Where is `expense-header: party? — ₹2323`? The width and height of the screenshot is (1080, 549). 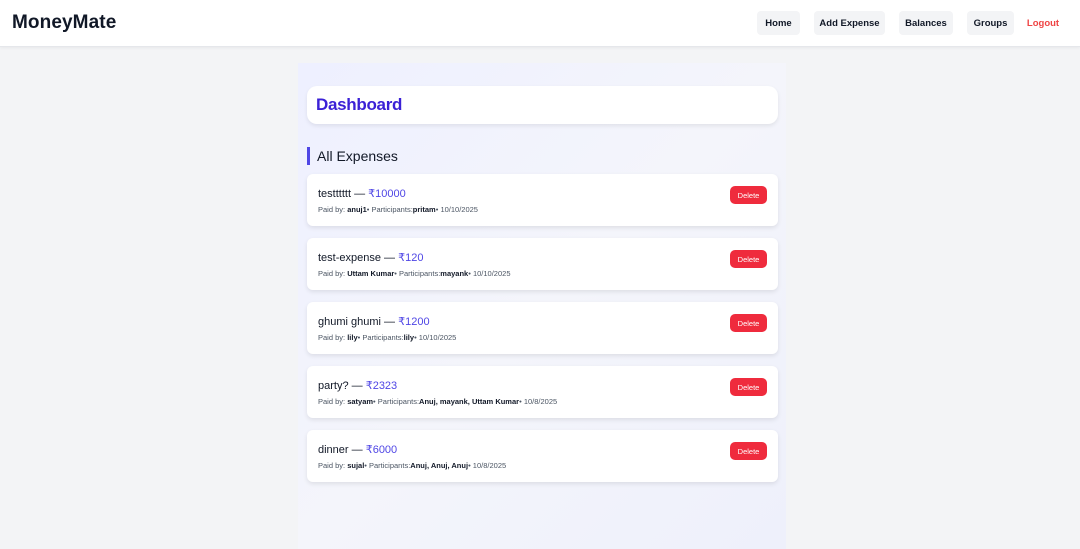
expense-header: party? — ₹2323 is located at coordinates (357, 385).